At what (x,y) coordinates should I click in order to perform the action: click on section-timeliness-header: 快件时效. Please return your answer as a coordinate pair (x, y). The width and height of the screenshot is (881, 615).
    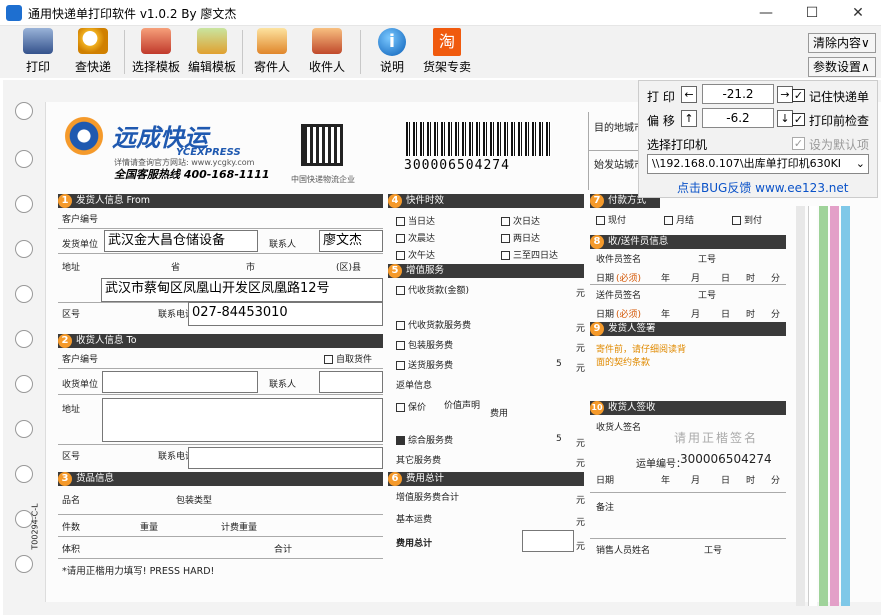
    Looking at the image, I should click on (486, 201).